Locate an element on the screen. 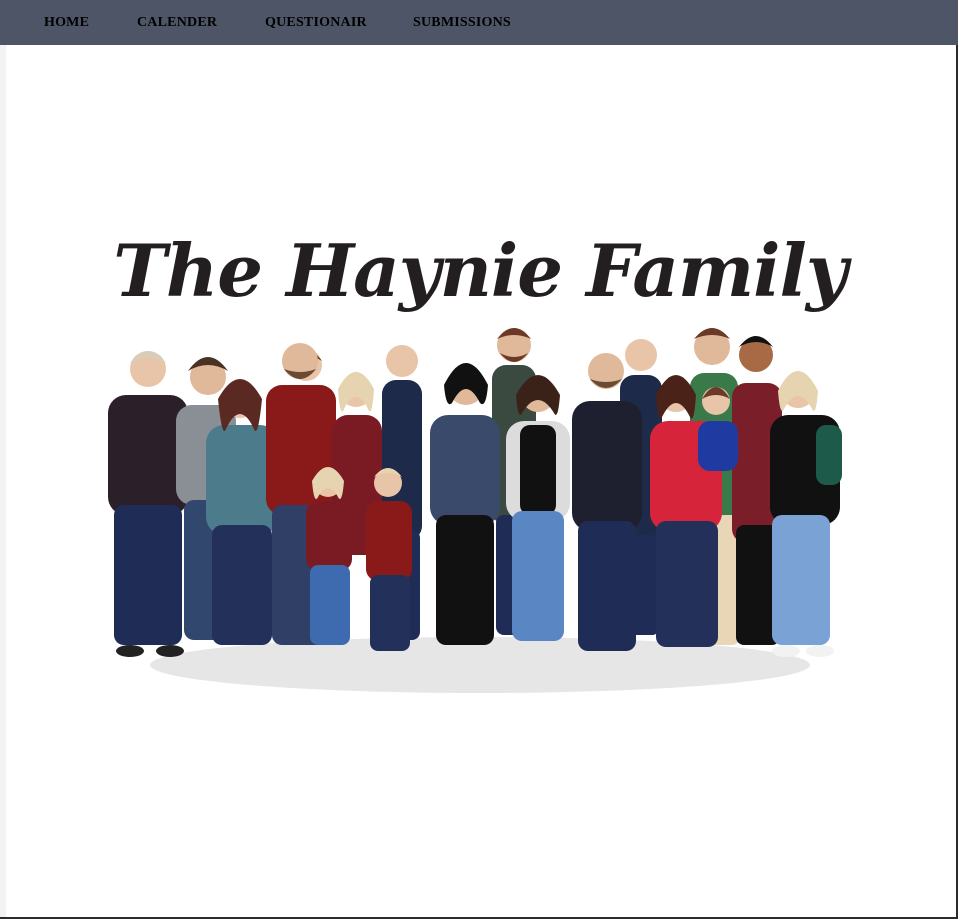 Image resolution: width=958 pixels, height=919 pixels. nav-calender-link: CALENDER is located at coordinates (177, 23).